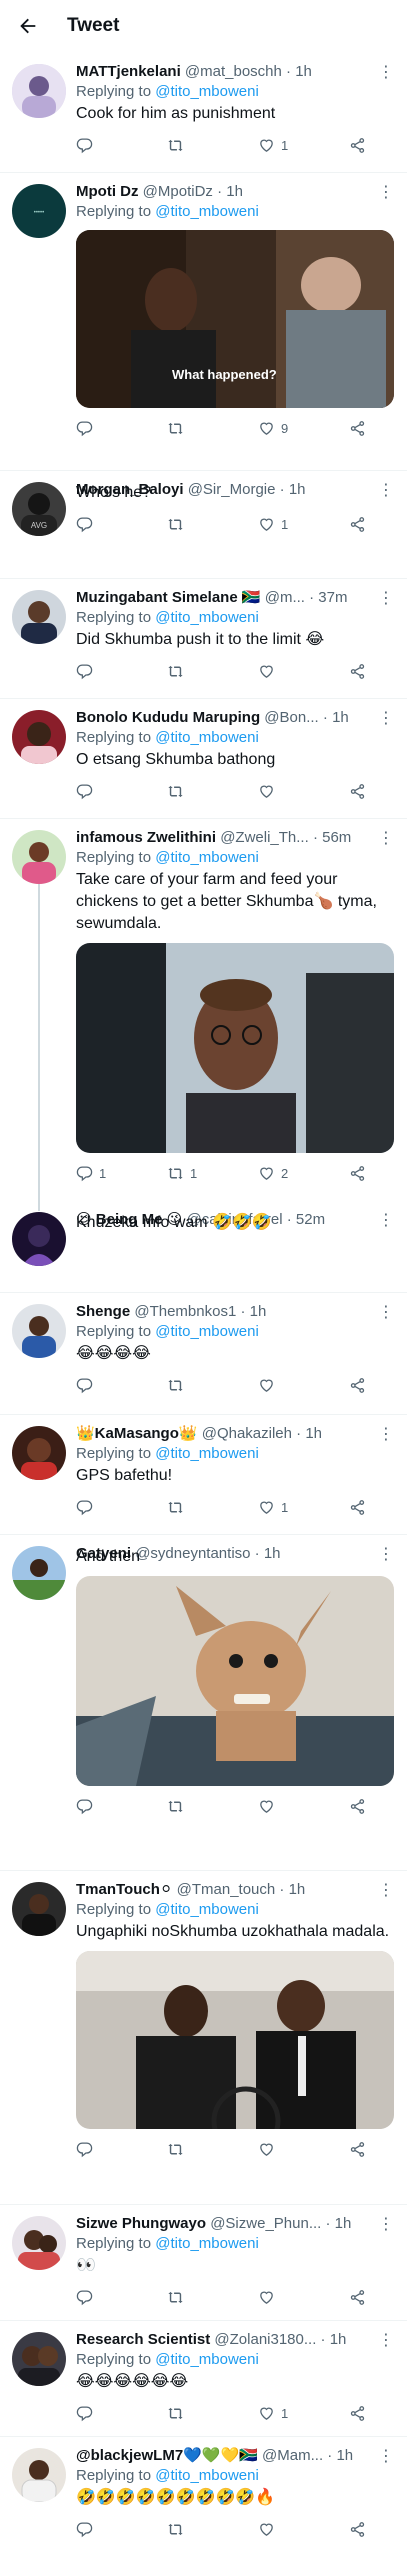  Describe the element at coordinates (185, 1311) in the screenshot. I see `user-handle: @Thembnkos1` at that location.